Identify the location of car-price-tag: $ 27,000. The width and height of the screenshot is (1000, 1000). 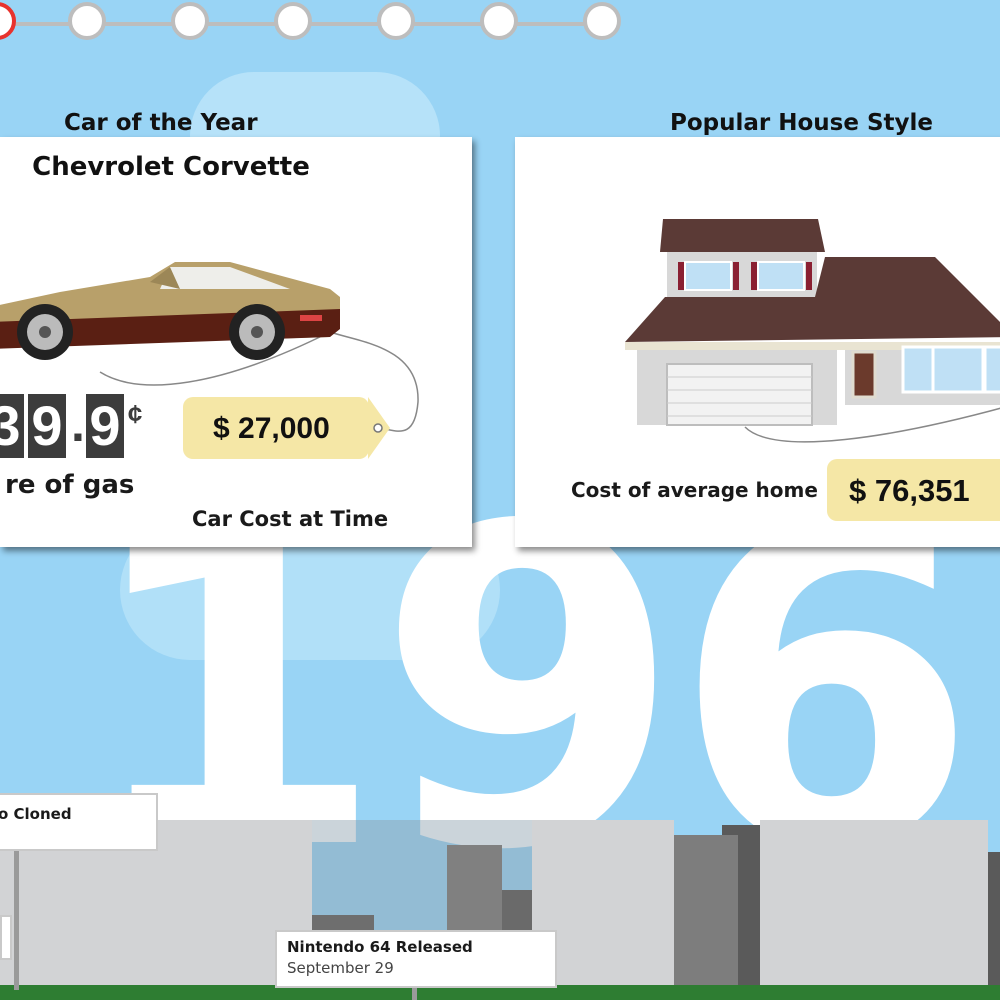
(276, 428).